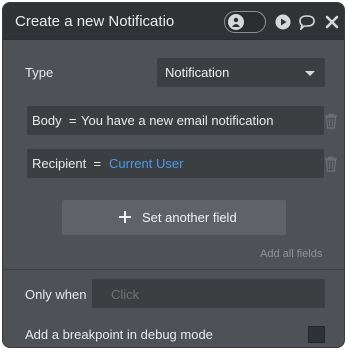  Describe the element at coordinates (241, 72) in the screenshot. I see `type-dropdown: Notification` at that location.